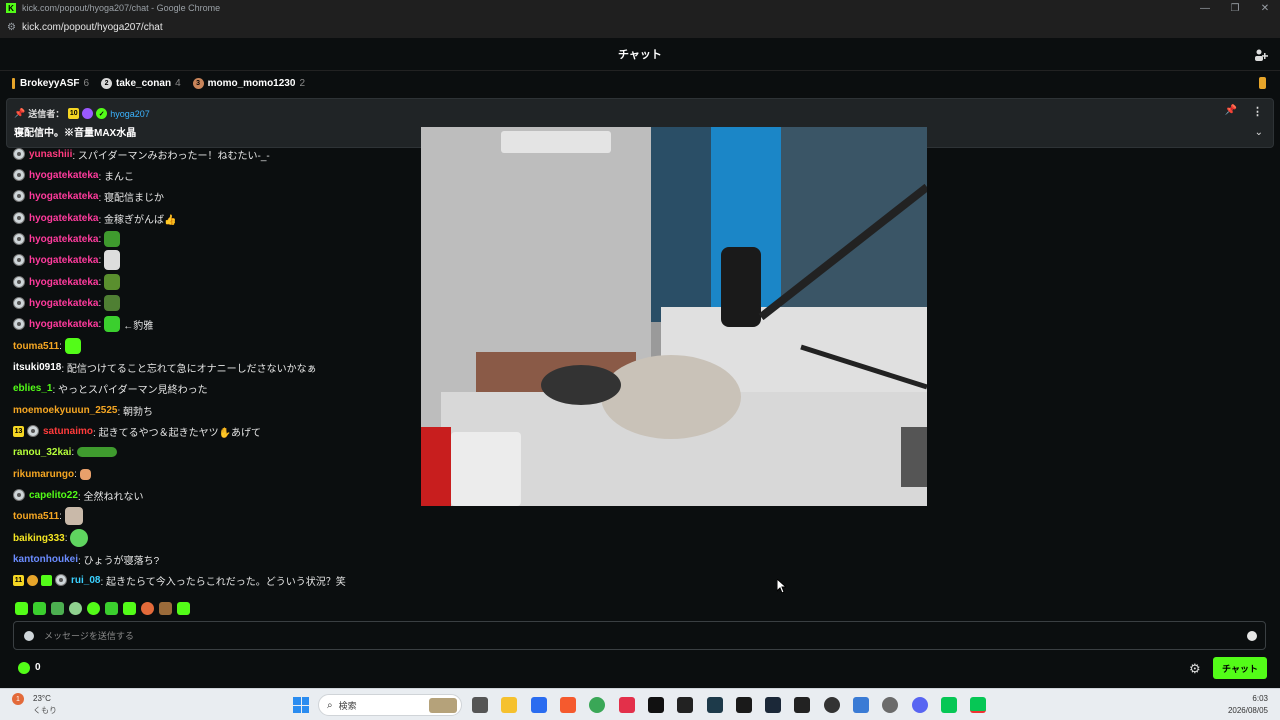 This screenshot has height=720, width=1280. What do you see at coordinates (480, 705) in the screenshot?
I see `task-view-icon` at bounding box center [480, 705].